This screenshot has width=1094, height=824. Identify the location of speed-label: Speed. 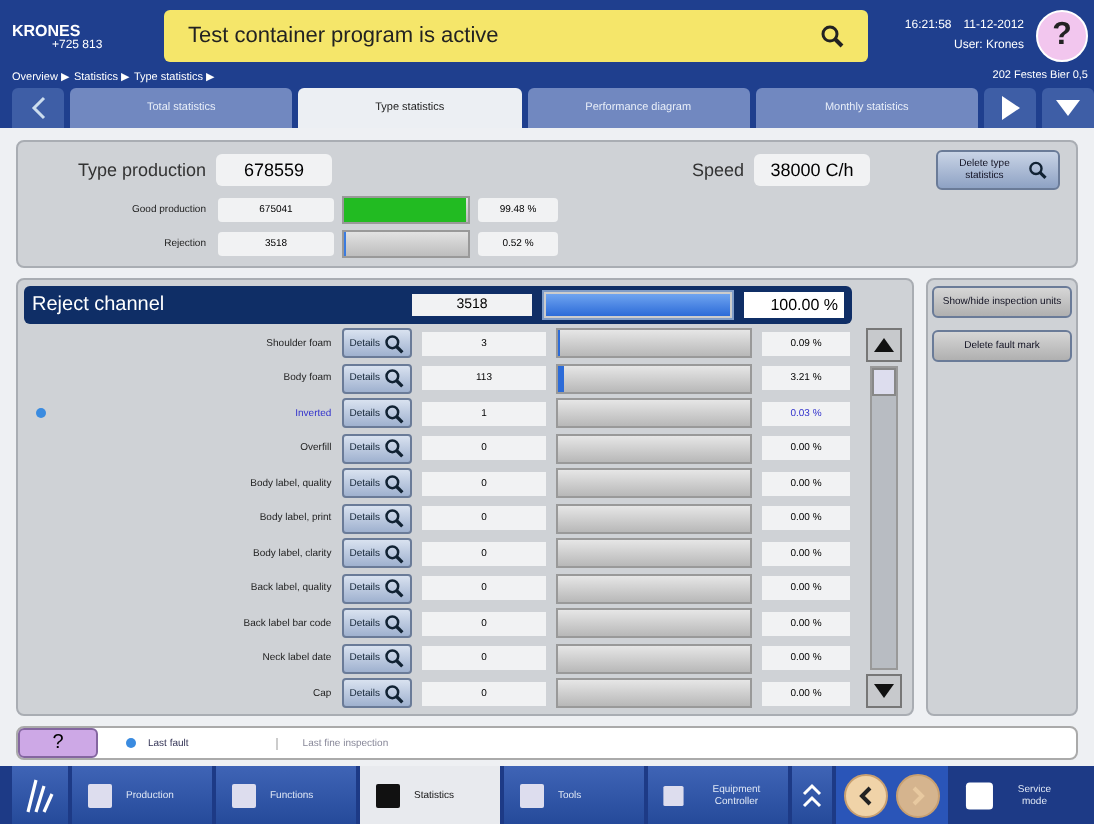
(717, 170).